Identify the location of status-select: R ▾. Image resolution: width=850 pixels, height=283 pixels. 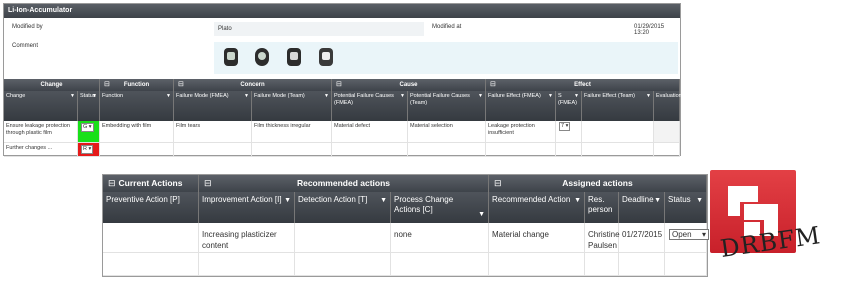
(87, 149).